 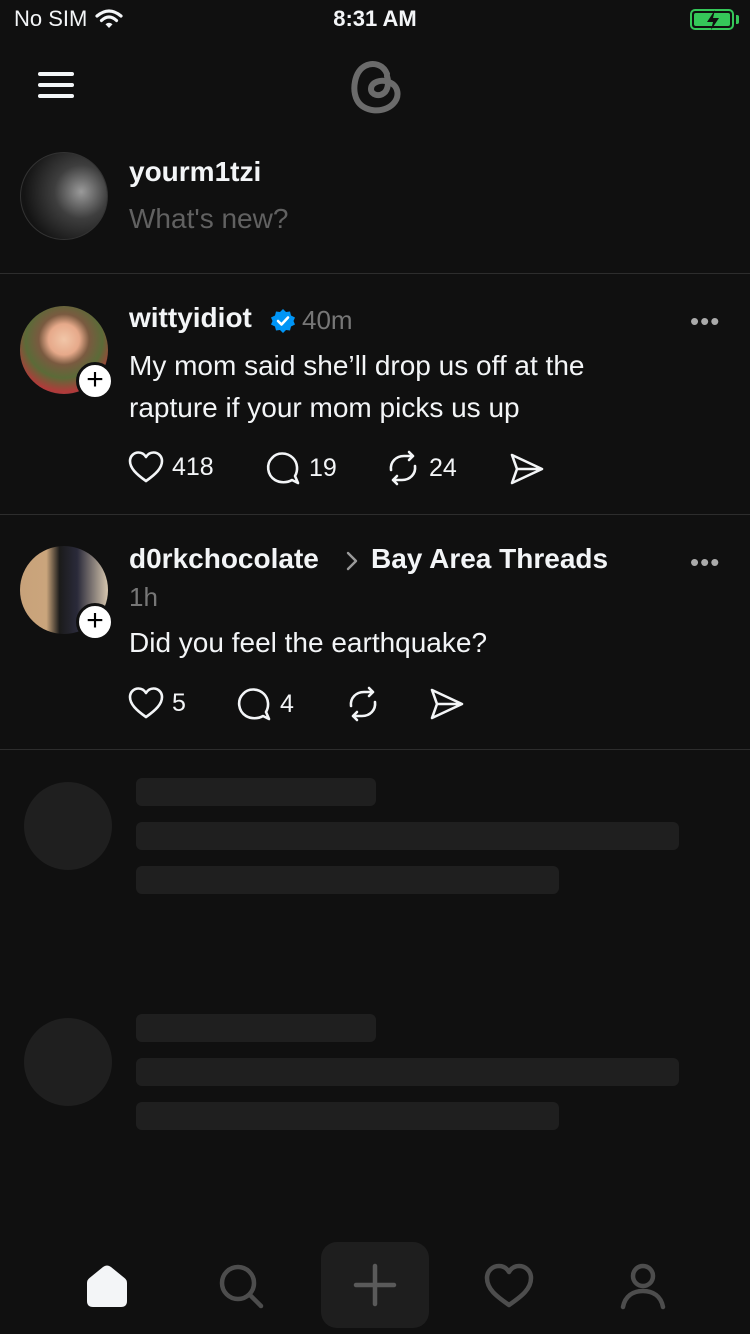 I want to click on composer-avatar, so click(x=64, y=196).